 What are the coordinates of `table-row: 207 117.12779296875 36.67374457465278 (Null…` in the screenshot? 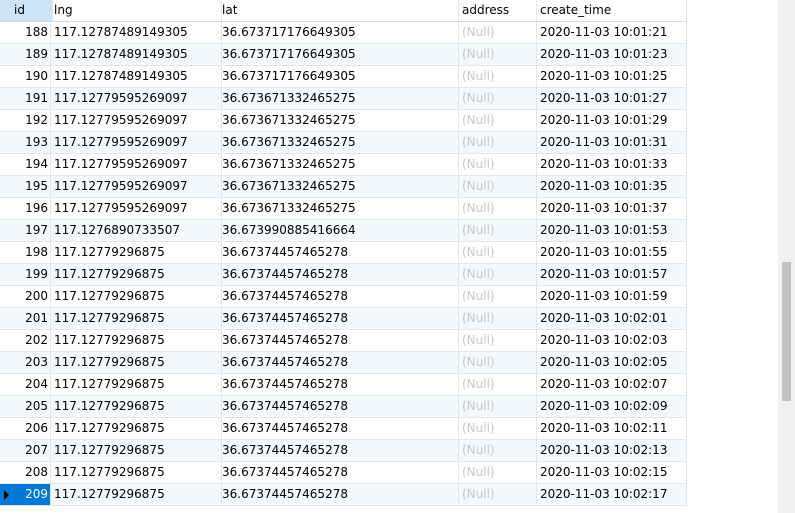 It's located at (343, 451).